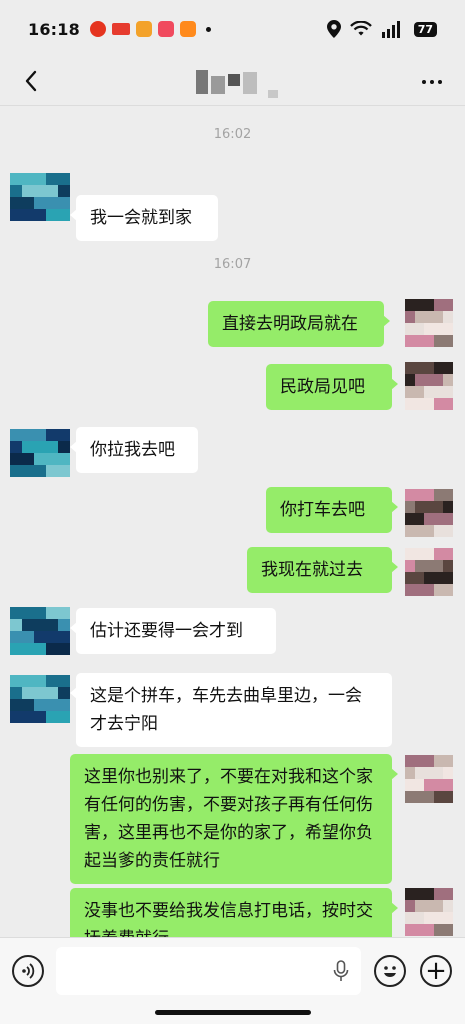  I want to click on outgoing-message-bubble: 我现在就过去, so click(322, 570).